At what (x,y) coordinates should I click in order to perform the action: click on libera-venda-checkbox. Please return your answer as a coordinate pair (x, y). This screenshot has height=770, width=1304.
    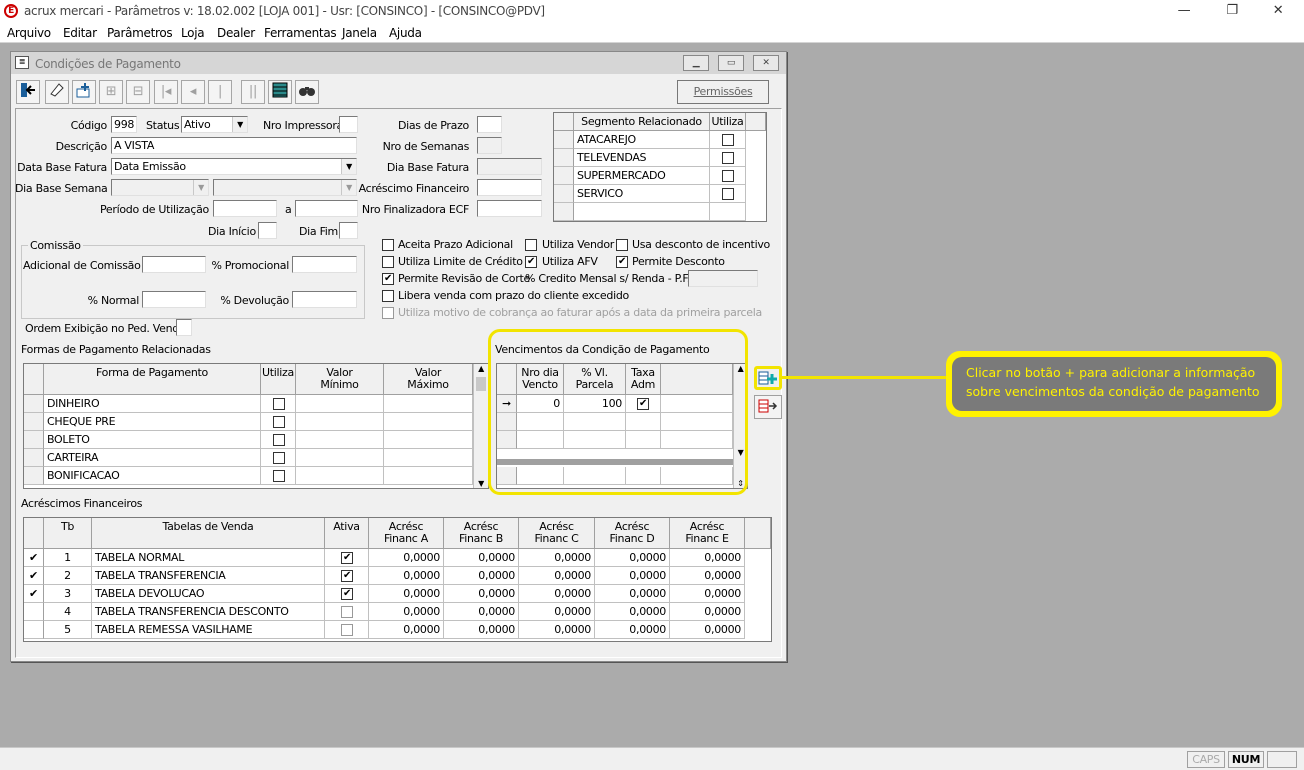
    Looking at the image, I should click on (388, 296).